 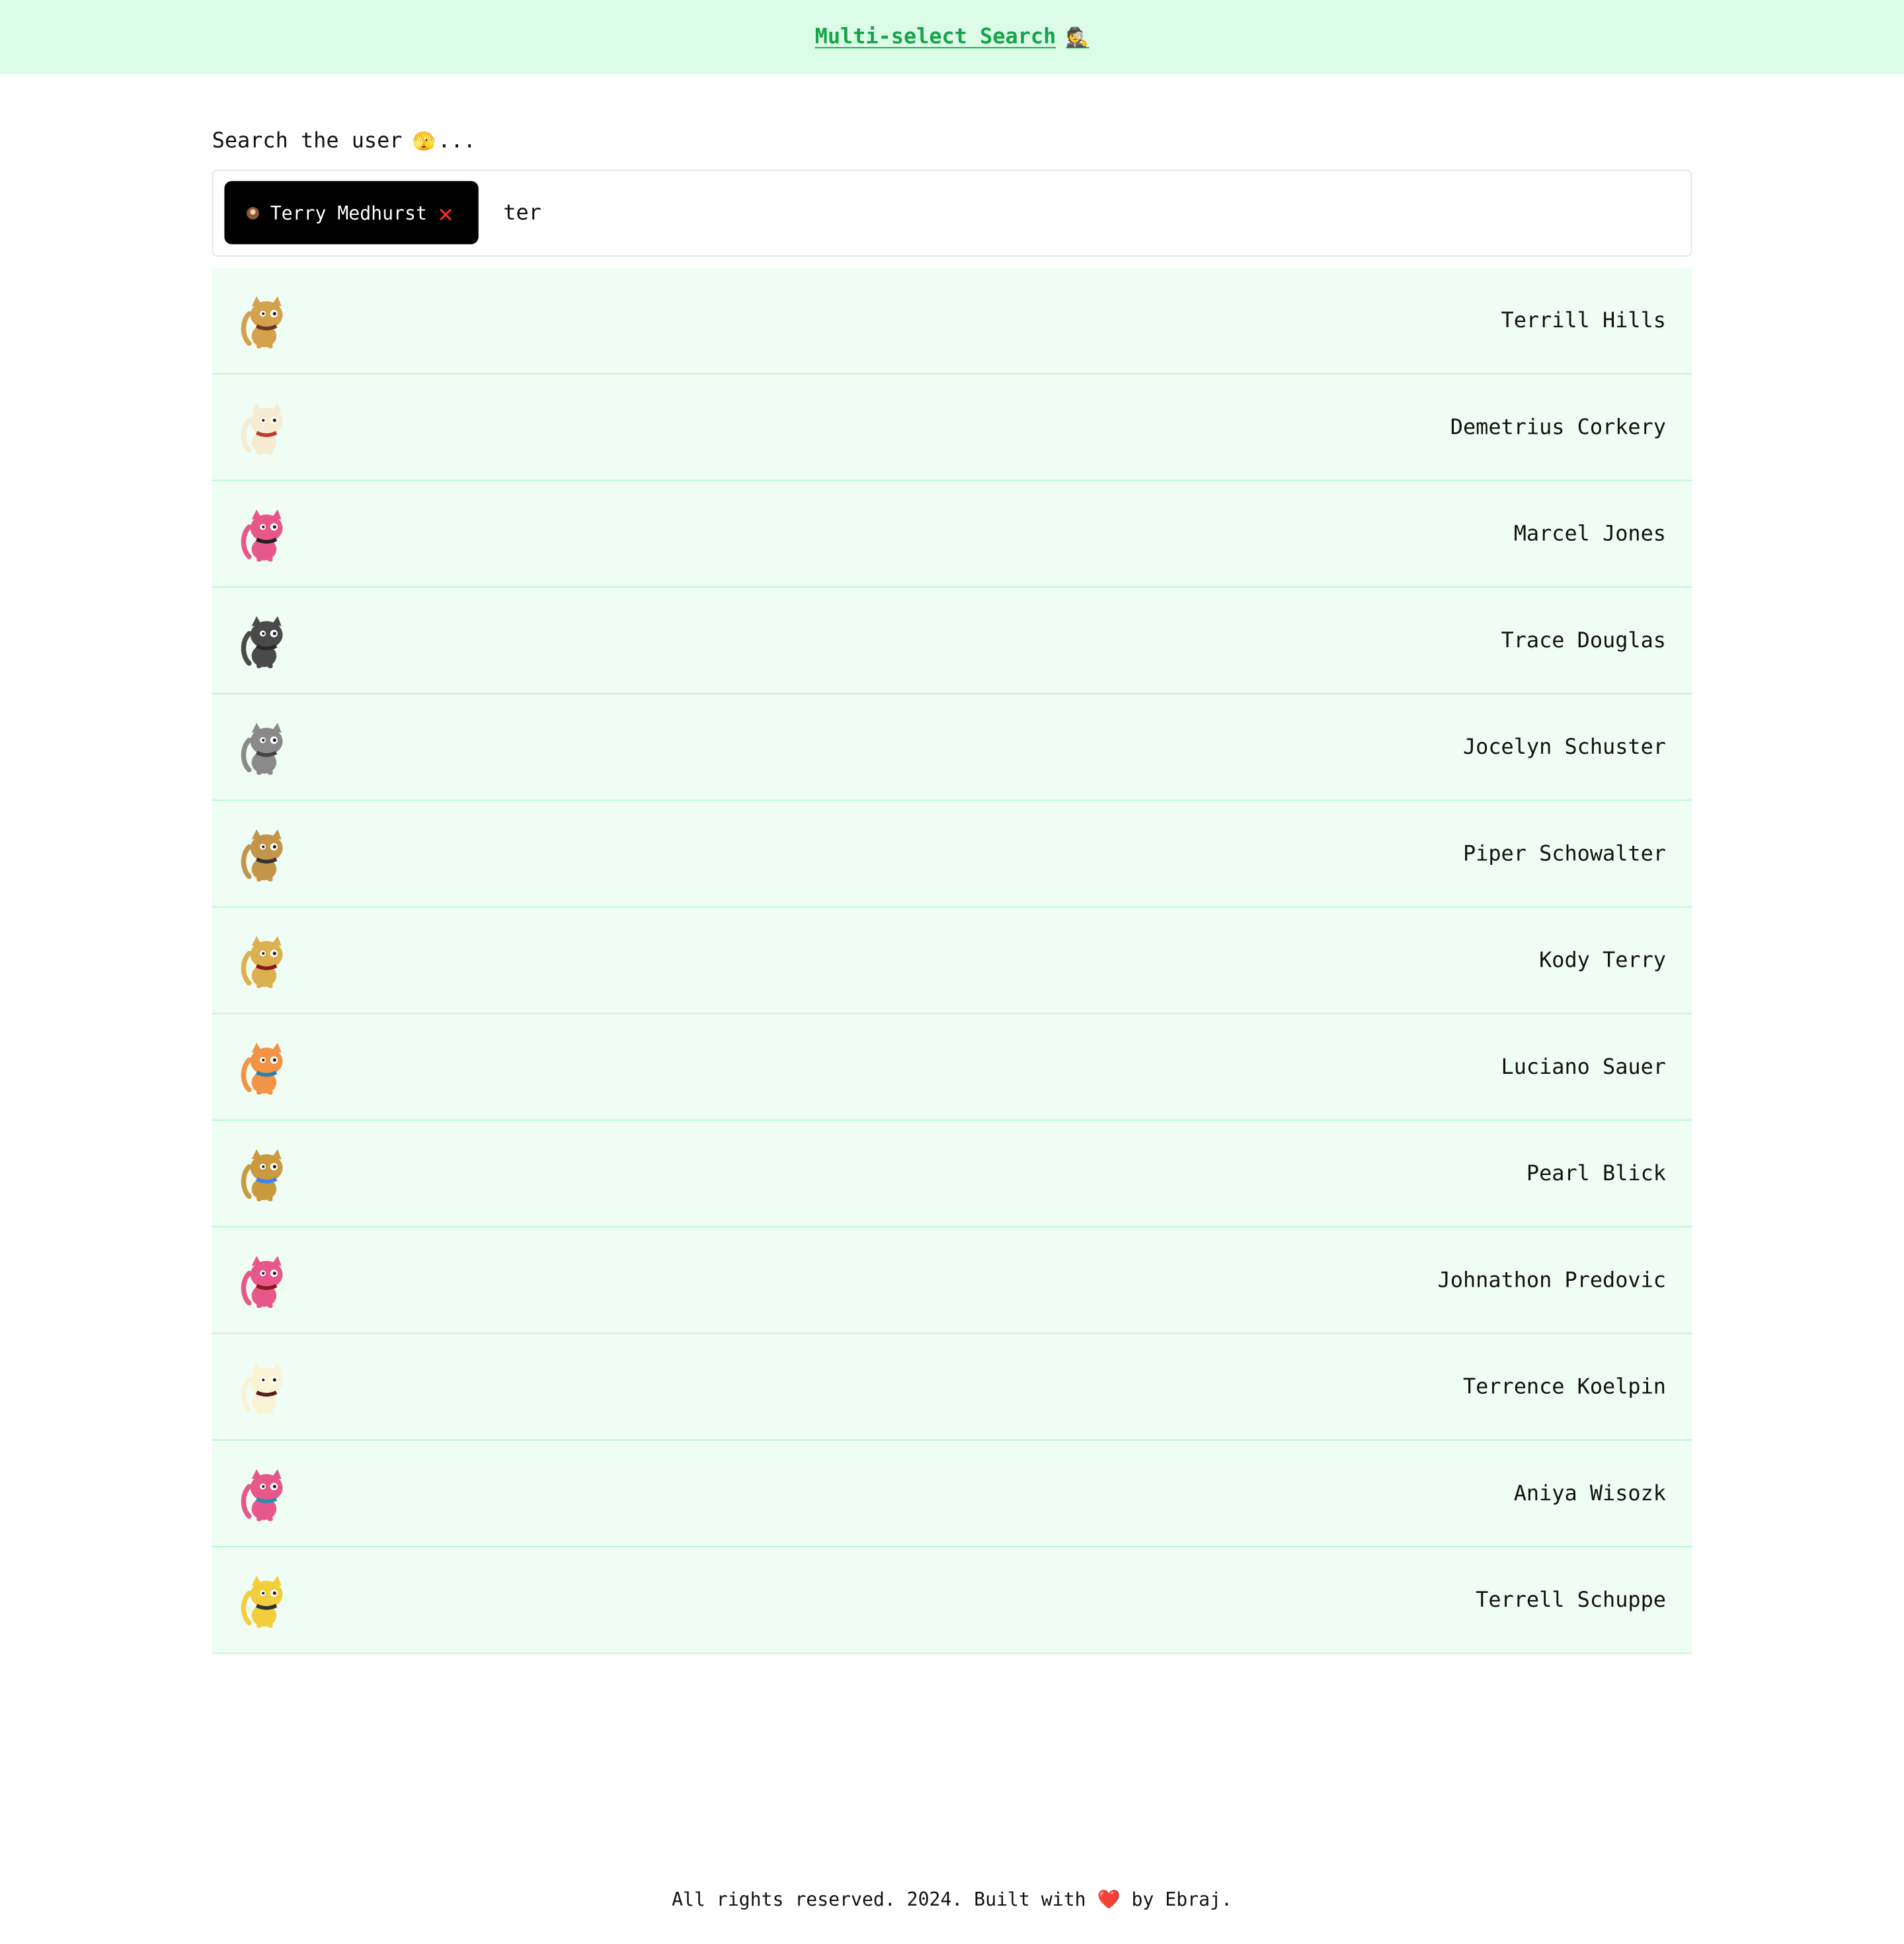 I want to click on result-row: Marcel Jones, so click(x=952, y=535).